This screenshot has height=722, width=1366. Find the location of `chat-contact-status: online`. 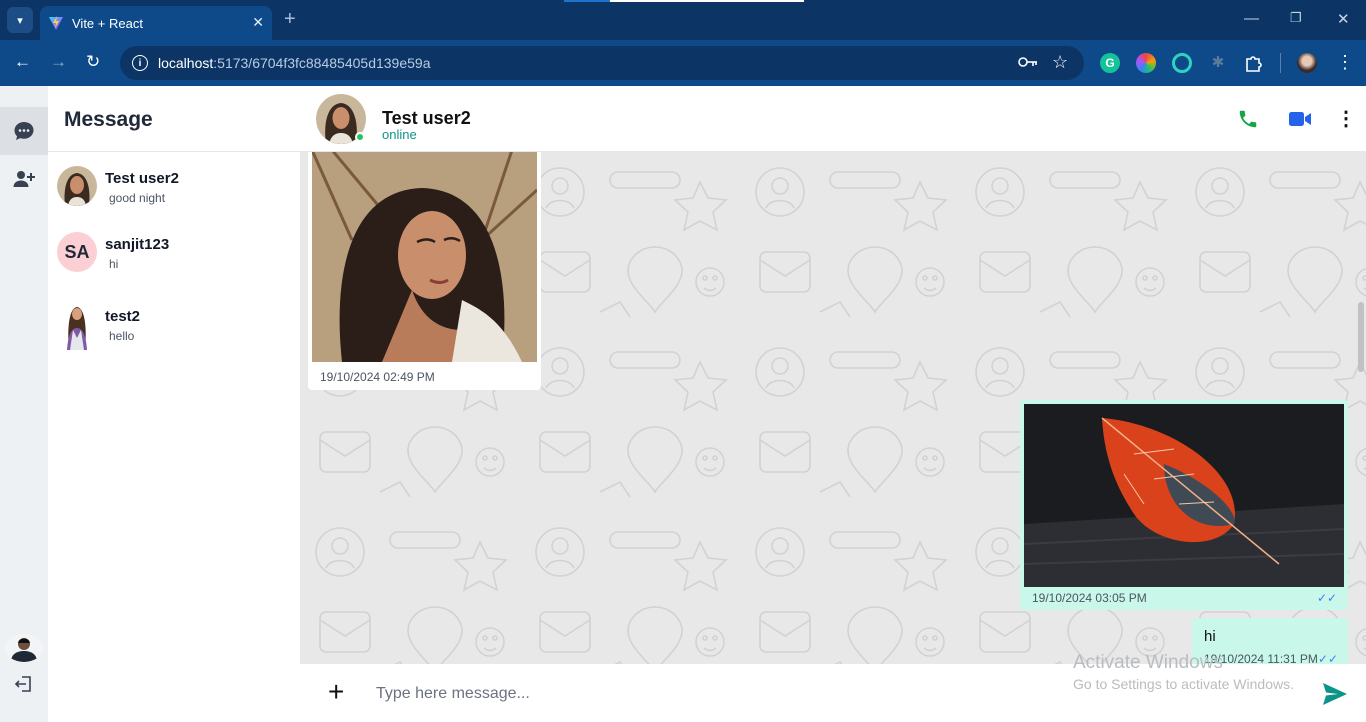

chat-contact-status: online is located at coordinates (399, 134).